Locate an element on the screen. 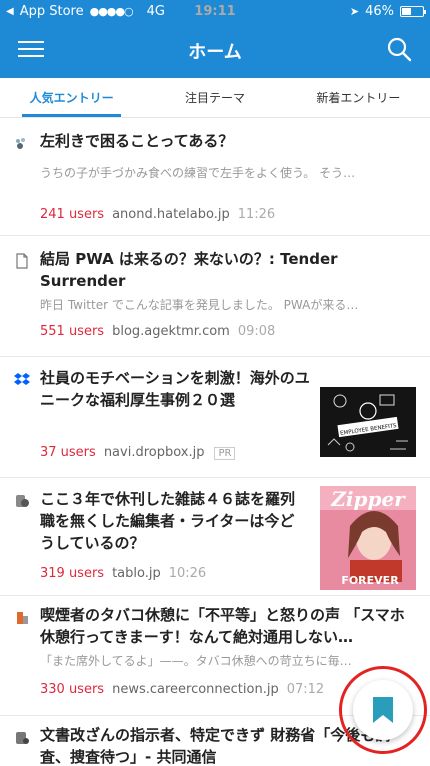 The image size is (430, 766). document-icon is located at coordinates (22, 261).